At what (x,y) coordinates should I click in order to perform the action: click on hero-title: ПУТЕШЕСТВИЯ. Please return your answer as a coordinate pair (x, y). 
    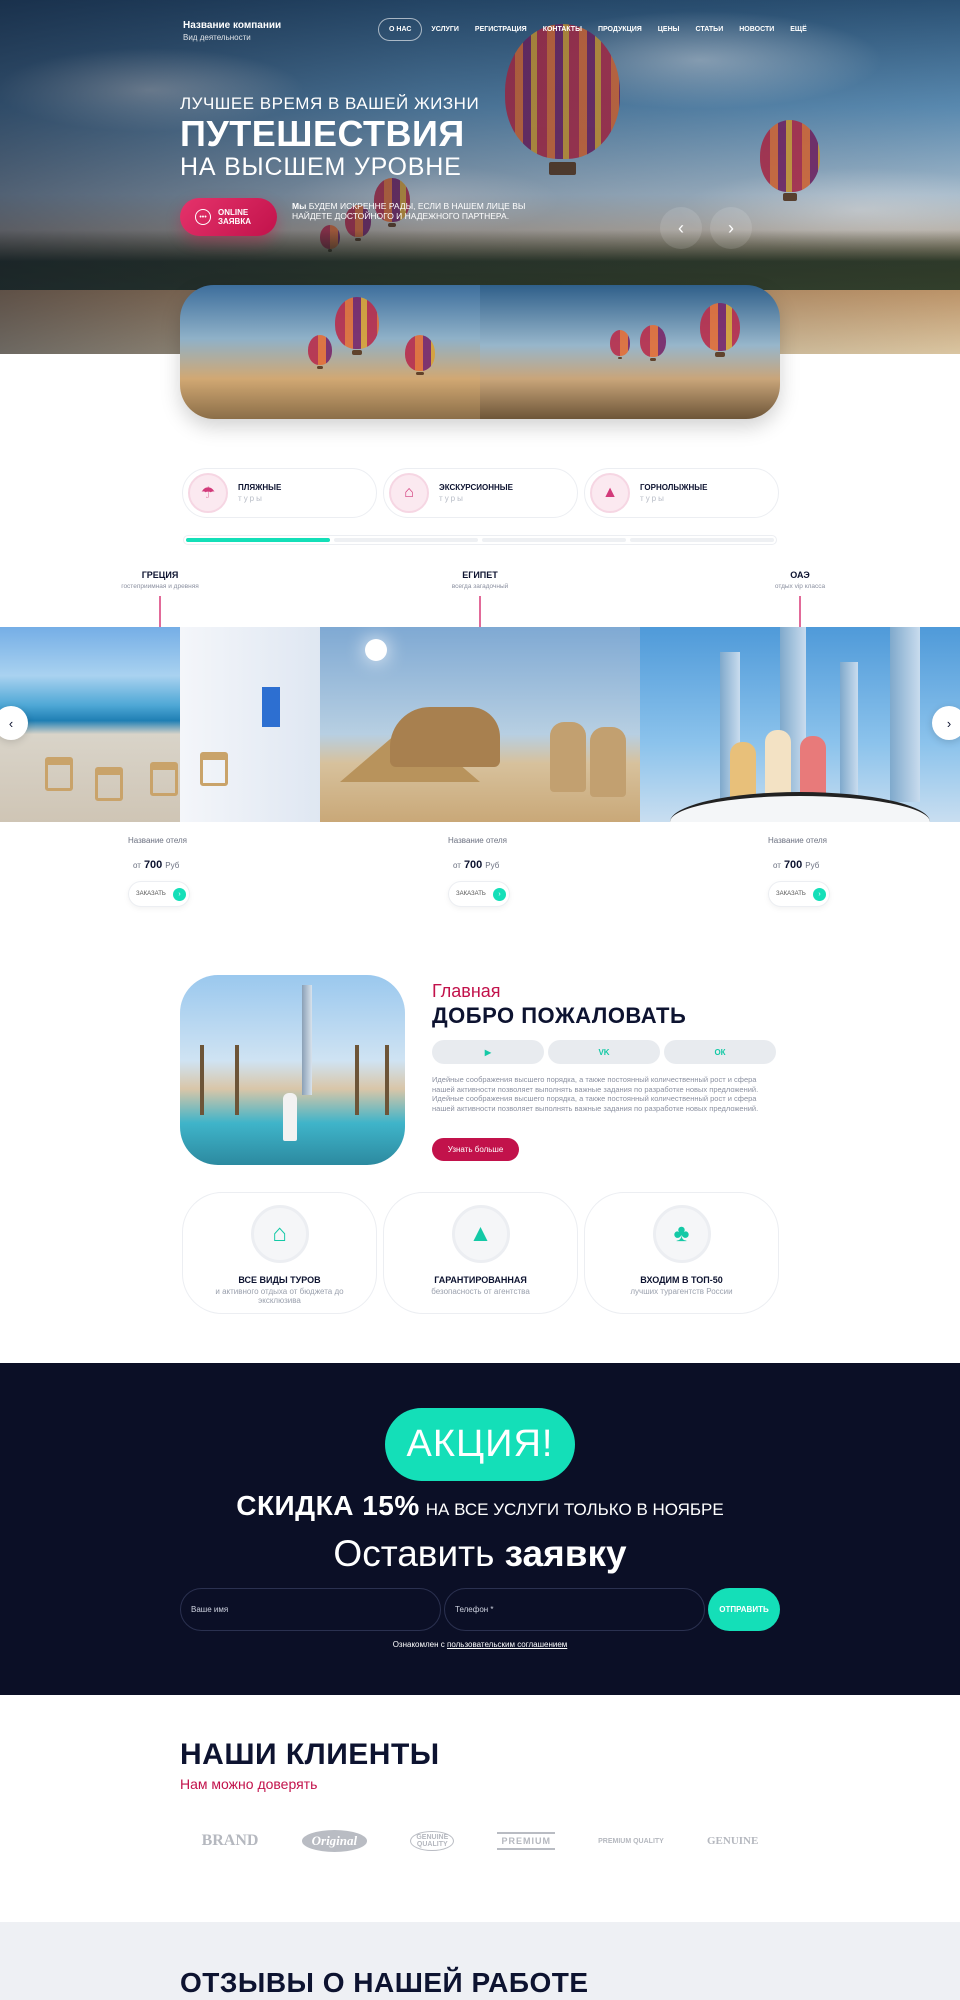
    Looking at the image, I should click on (322, 133).